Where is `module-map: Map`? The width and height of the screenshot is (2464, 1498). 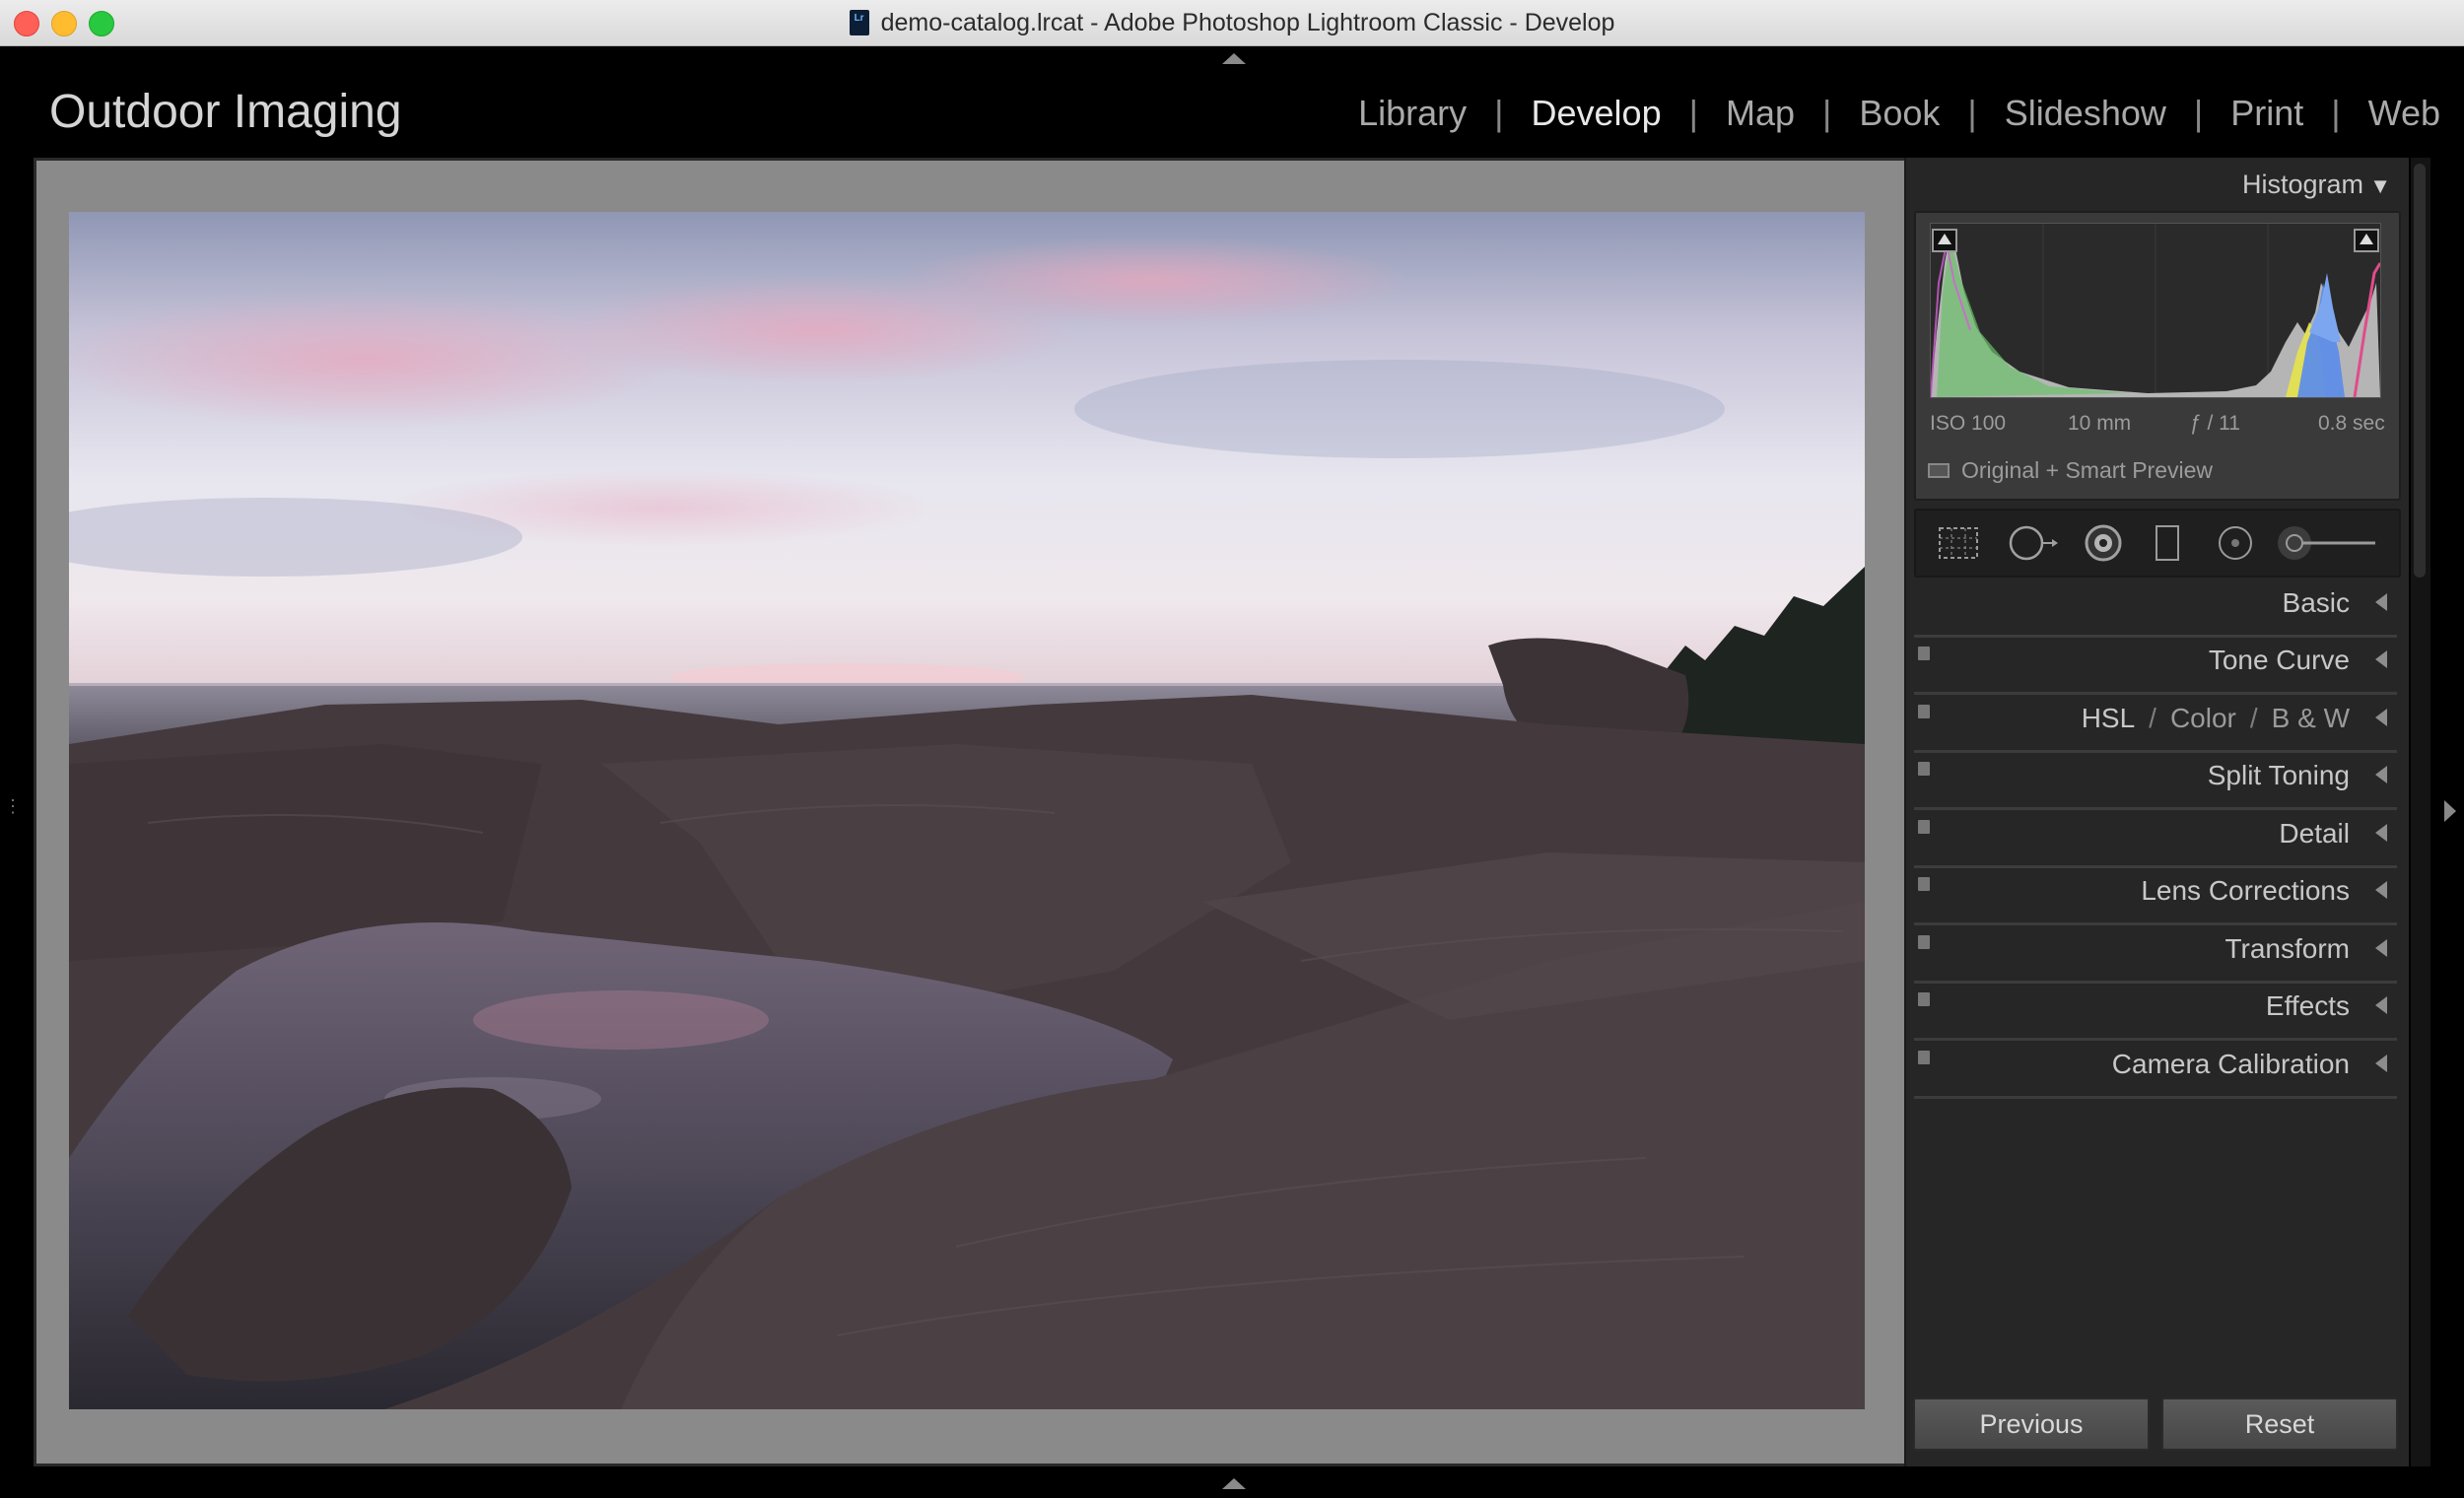 module-map: Map is located at coordinates (1760, 113).